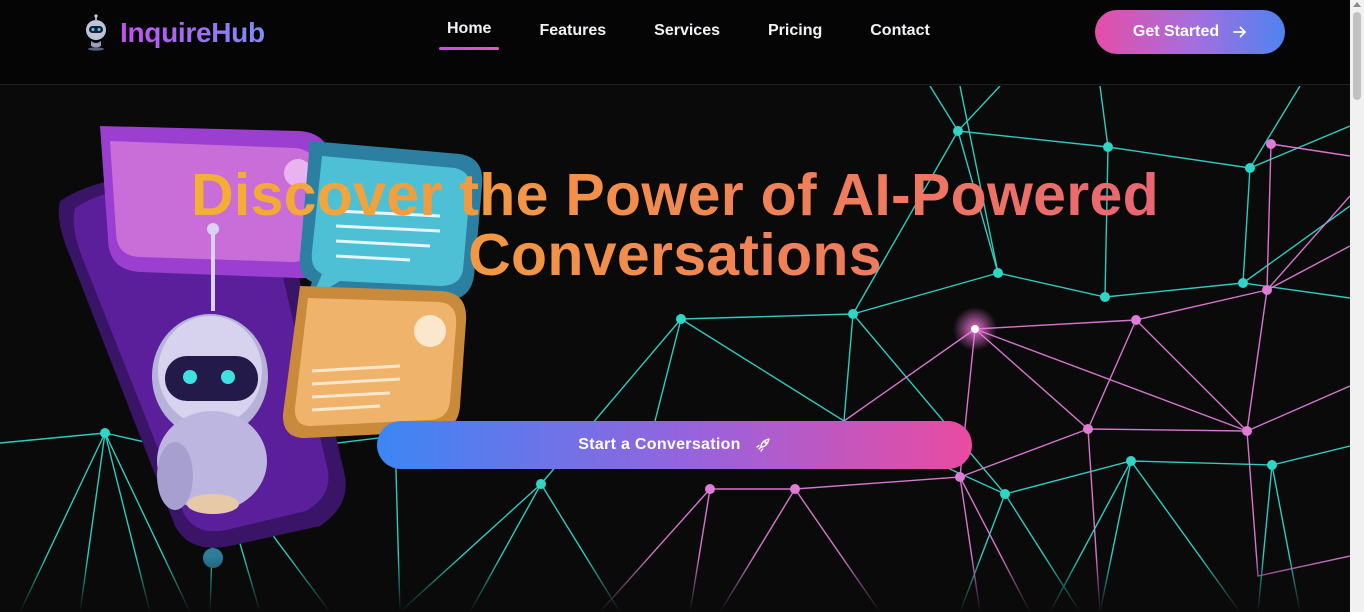 This screenshot has width=1364, height=612. What do you see at coordinates (572, 42) in the screenshot?
I see `nav-item-features: Features` at bounding box center [572, 42].